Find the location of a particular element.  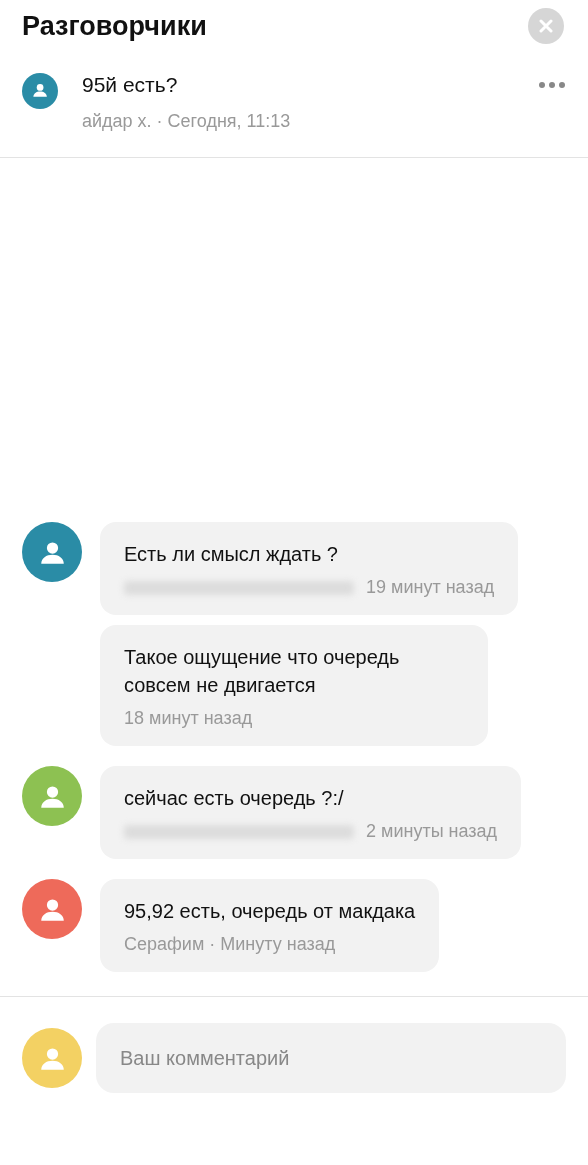

message-text: сейчас есть очередь ?:/ is located at coordinates (234, 798).